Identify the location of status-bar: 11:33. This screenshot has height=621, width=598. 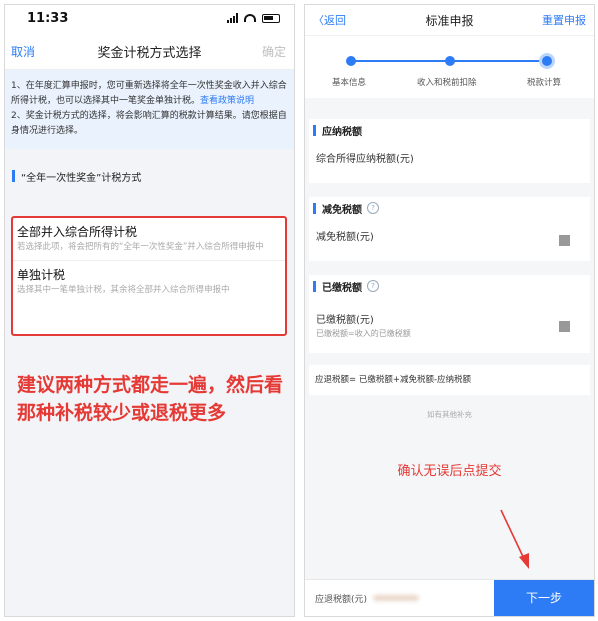
(149, 19).